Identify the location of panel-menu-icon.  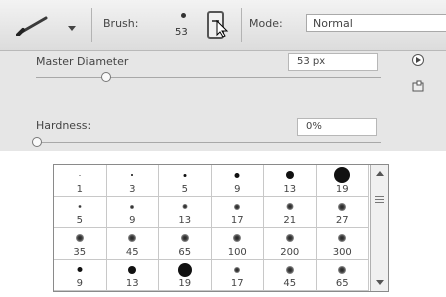
(418, 60).